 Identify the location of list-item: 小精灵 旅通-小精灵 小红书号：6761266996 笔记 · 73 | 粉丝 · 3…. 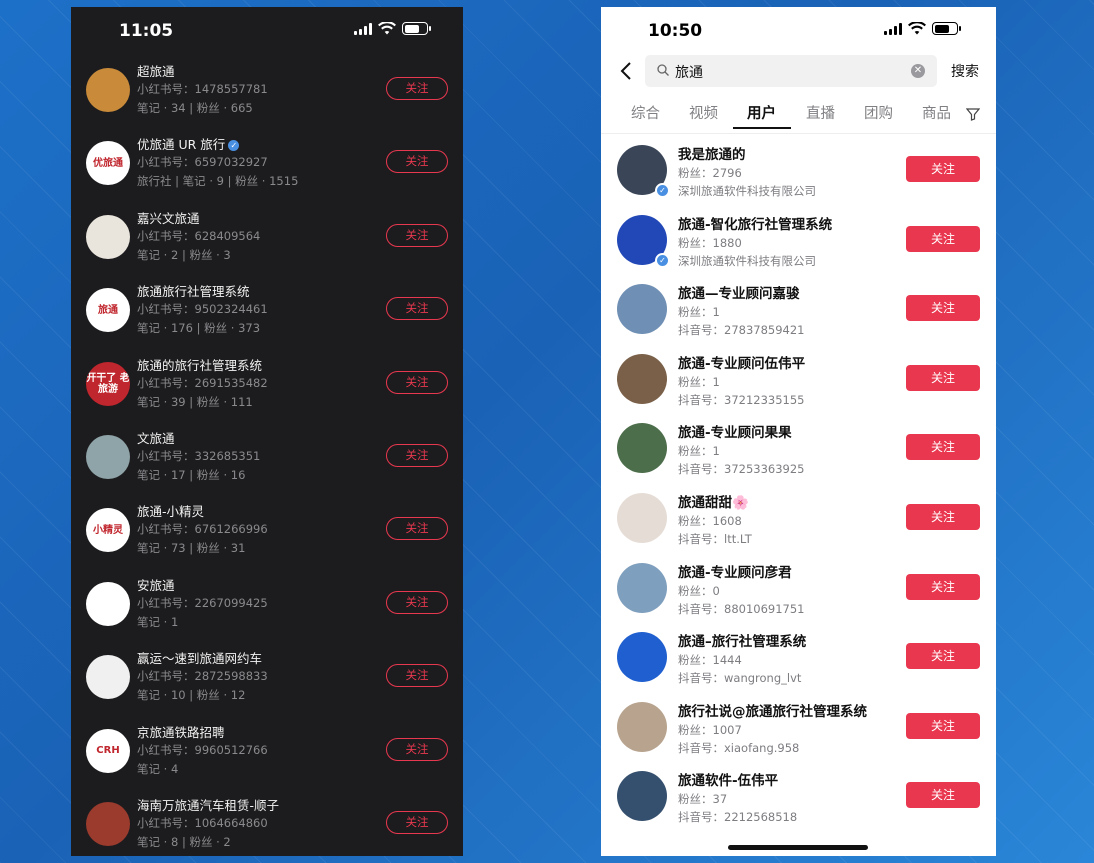
(267, 535).